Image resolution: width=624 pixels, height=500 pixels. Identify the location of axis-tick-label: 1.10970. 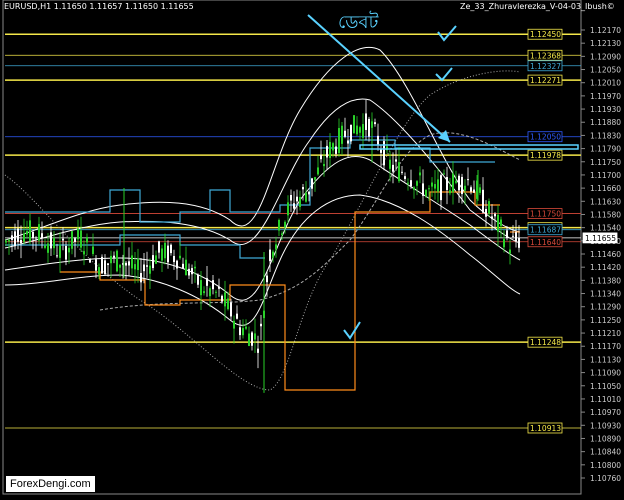
(605, 412).